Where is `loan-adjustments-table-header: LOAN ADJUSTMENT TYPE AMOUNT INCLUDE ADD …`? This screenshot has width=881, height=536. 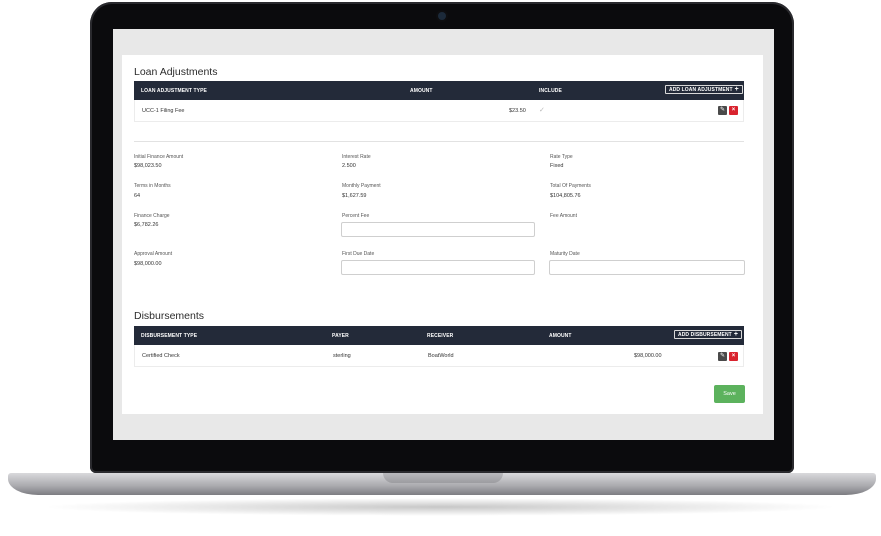 loan-adjustments-table-header: LOAN ADJUSTMENT TYPE AMOUNT INCLUDE ADD … is located at coordinates (439, 90).